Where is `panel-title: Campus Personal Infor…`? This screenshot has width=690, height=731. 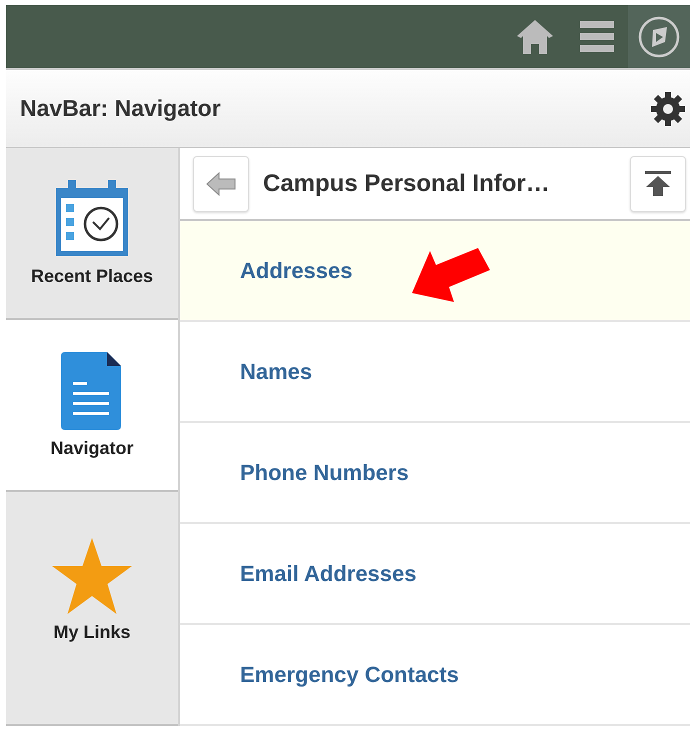
panel-title: Campus Personal Infor… is located at coordinates (407, 184).